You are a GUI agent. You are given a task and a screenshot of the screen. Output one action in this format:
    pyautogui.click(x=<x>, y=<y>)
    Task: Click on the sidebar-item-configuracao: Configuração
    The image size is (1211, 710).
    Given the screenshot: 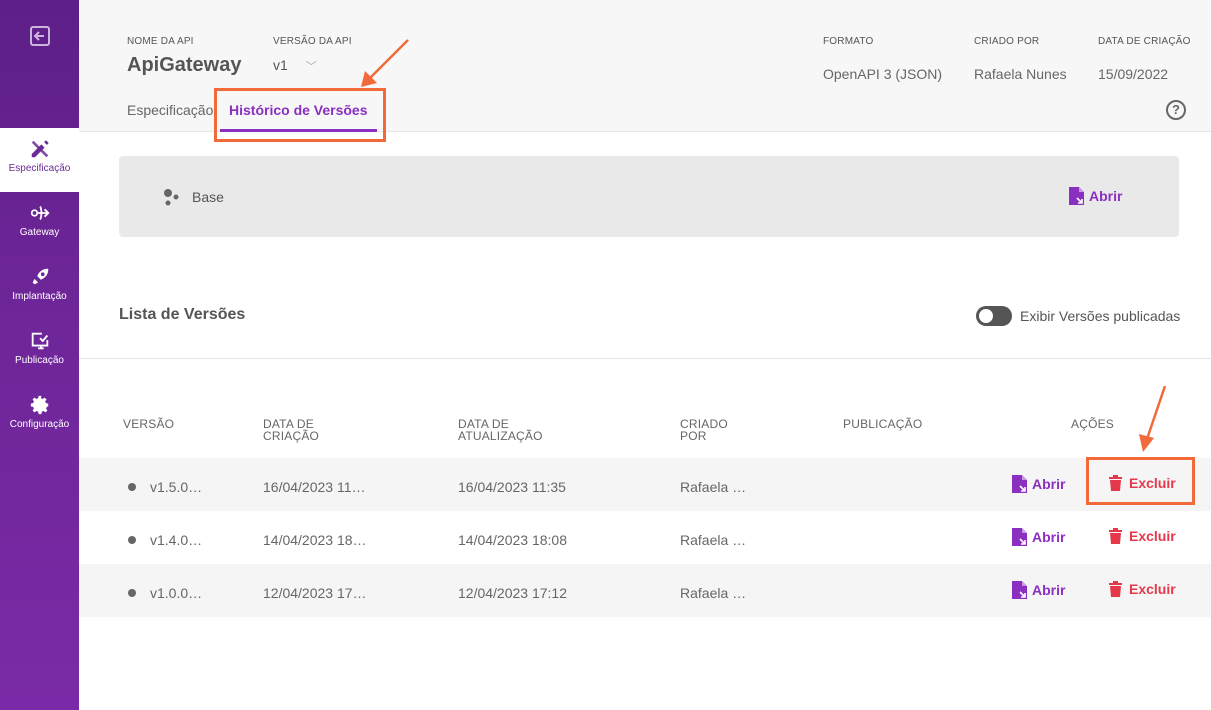 What is the action you would take?
    pyautogui.click(x=39, y=416)
    